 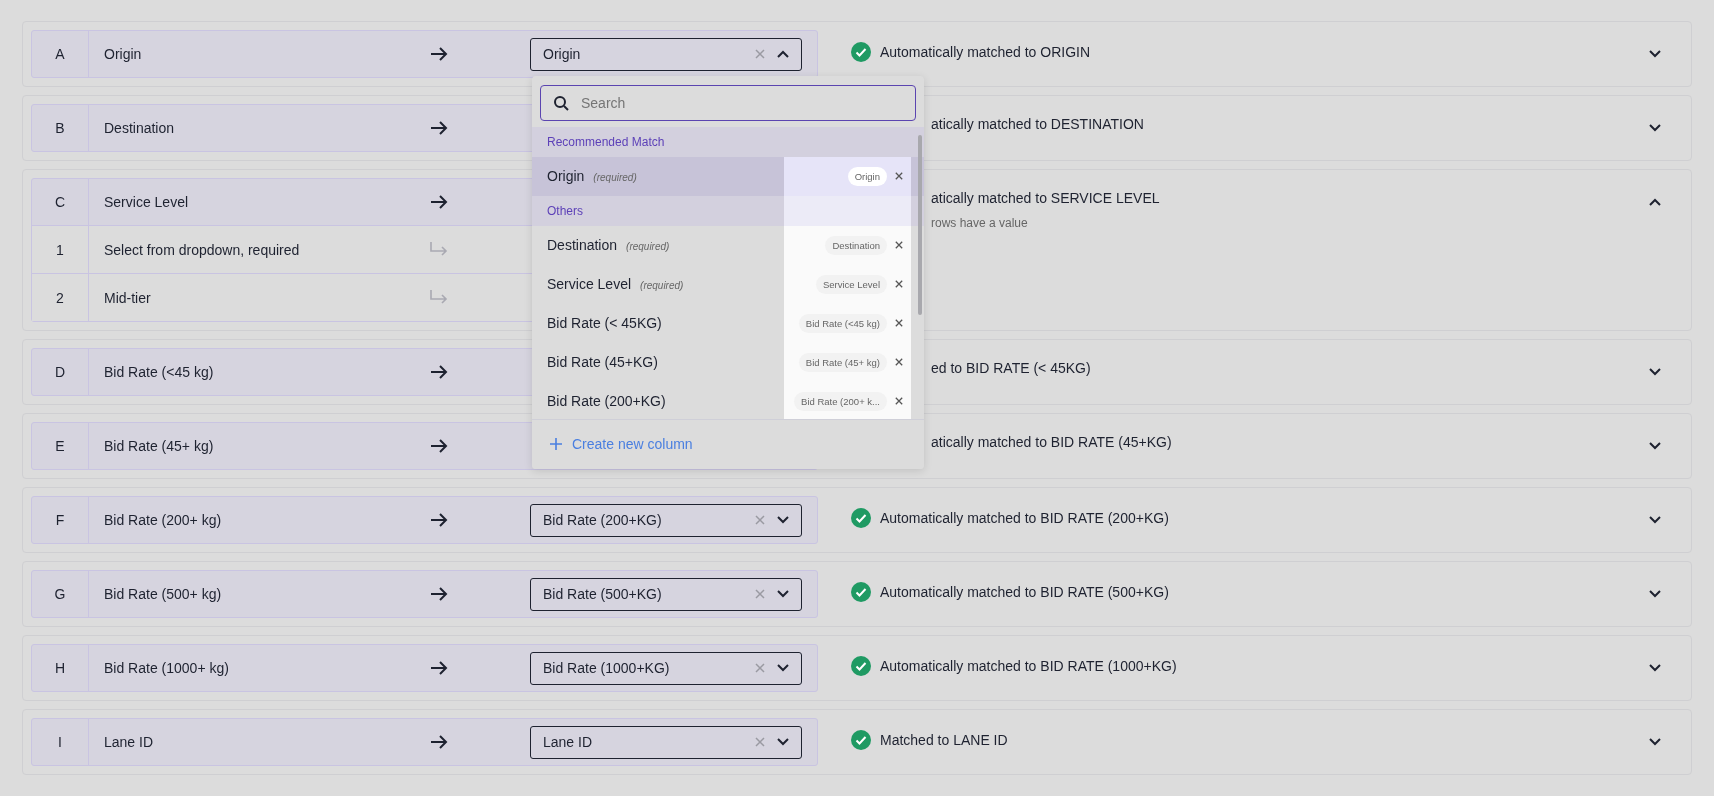 What do you see at coordinates (139, 128) in the screenshot?
I see `column-name: Destination` at bounding box center [139, 128].